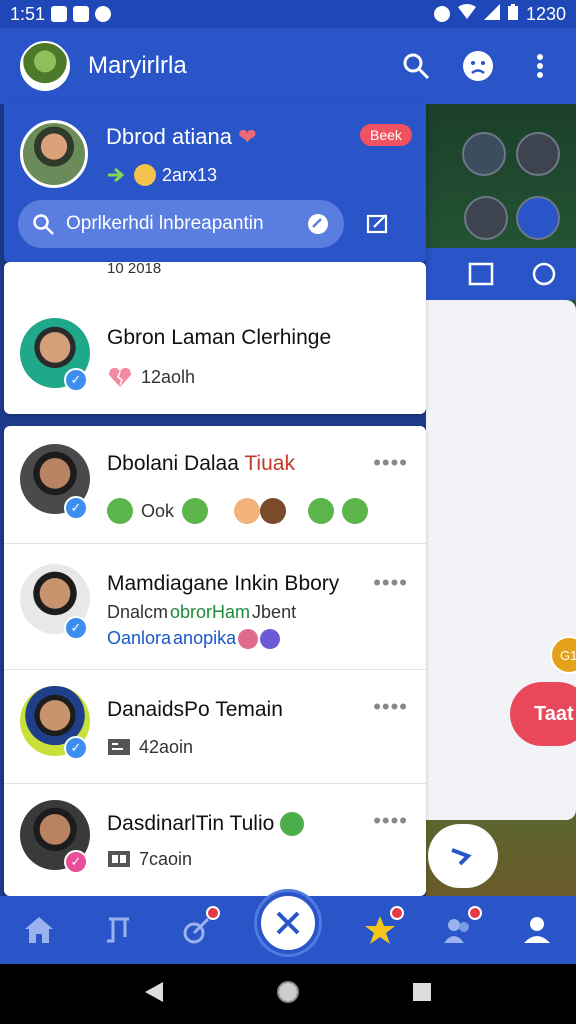 The height and width of the screenshot is (1024, 576). I want to click on contact-meta: 42aoin, so click(150, 747).